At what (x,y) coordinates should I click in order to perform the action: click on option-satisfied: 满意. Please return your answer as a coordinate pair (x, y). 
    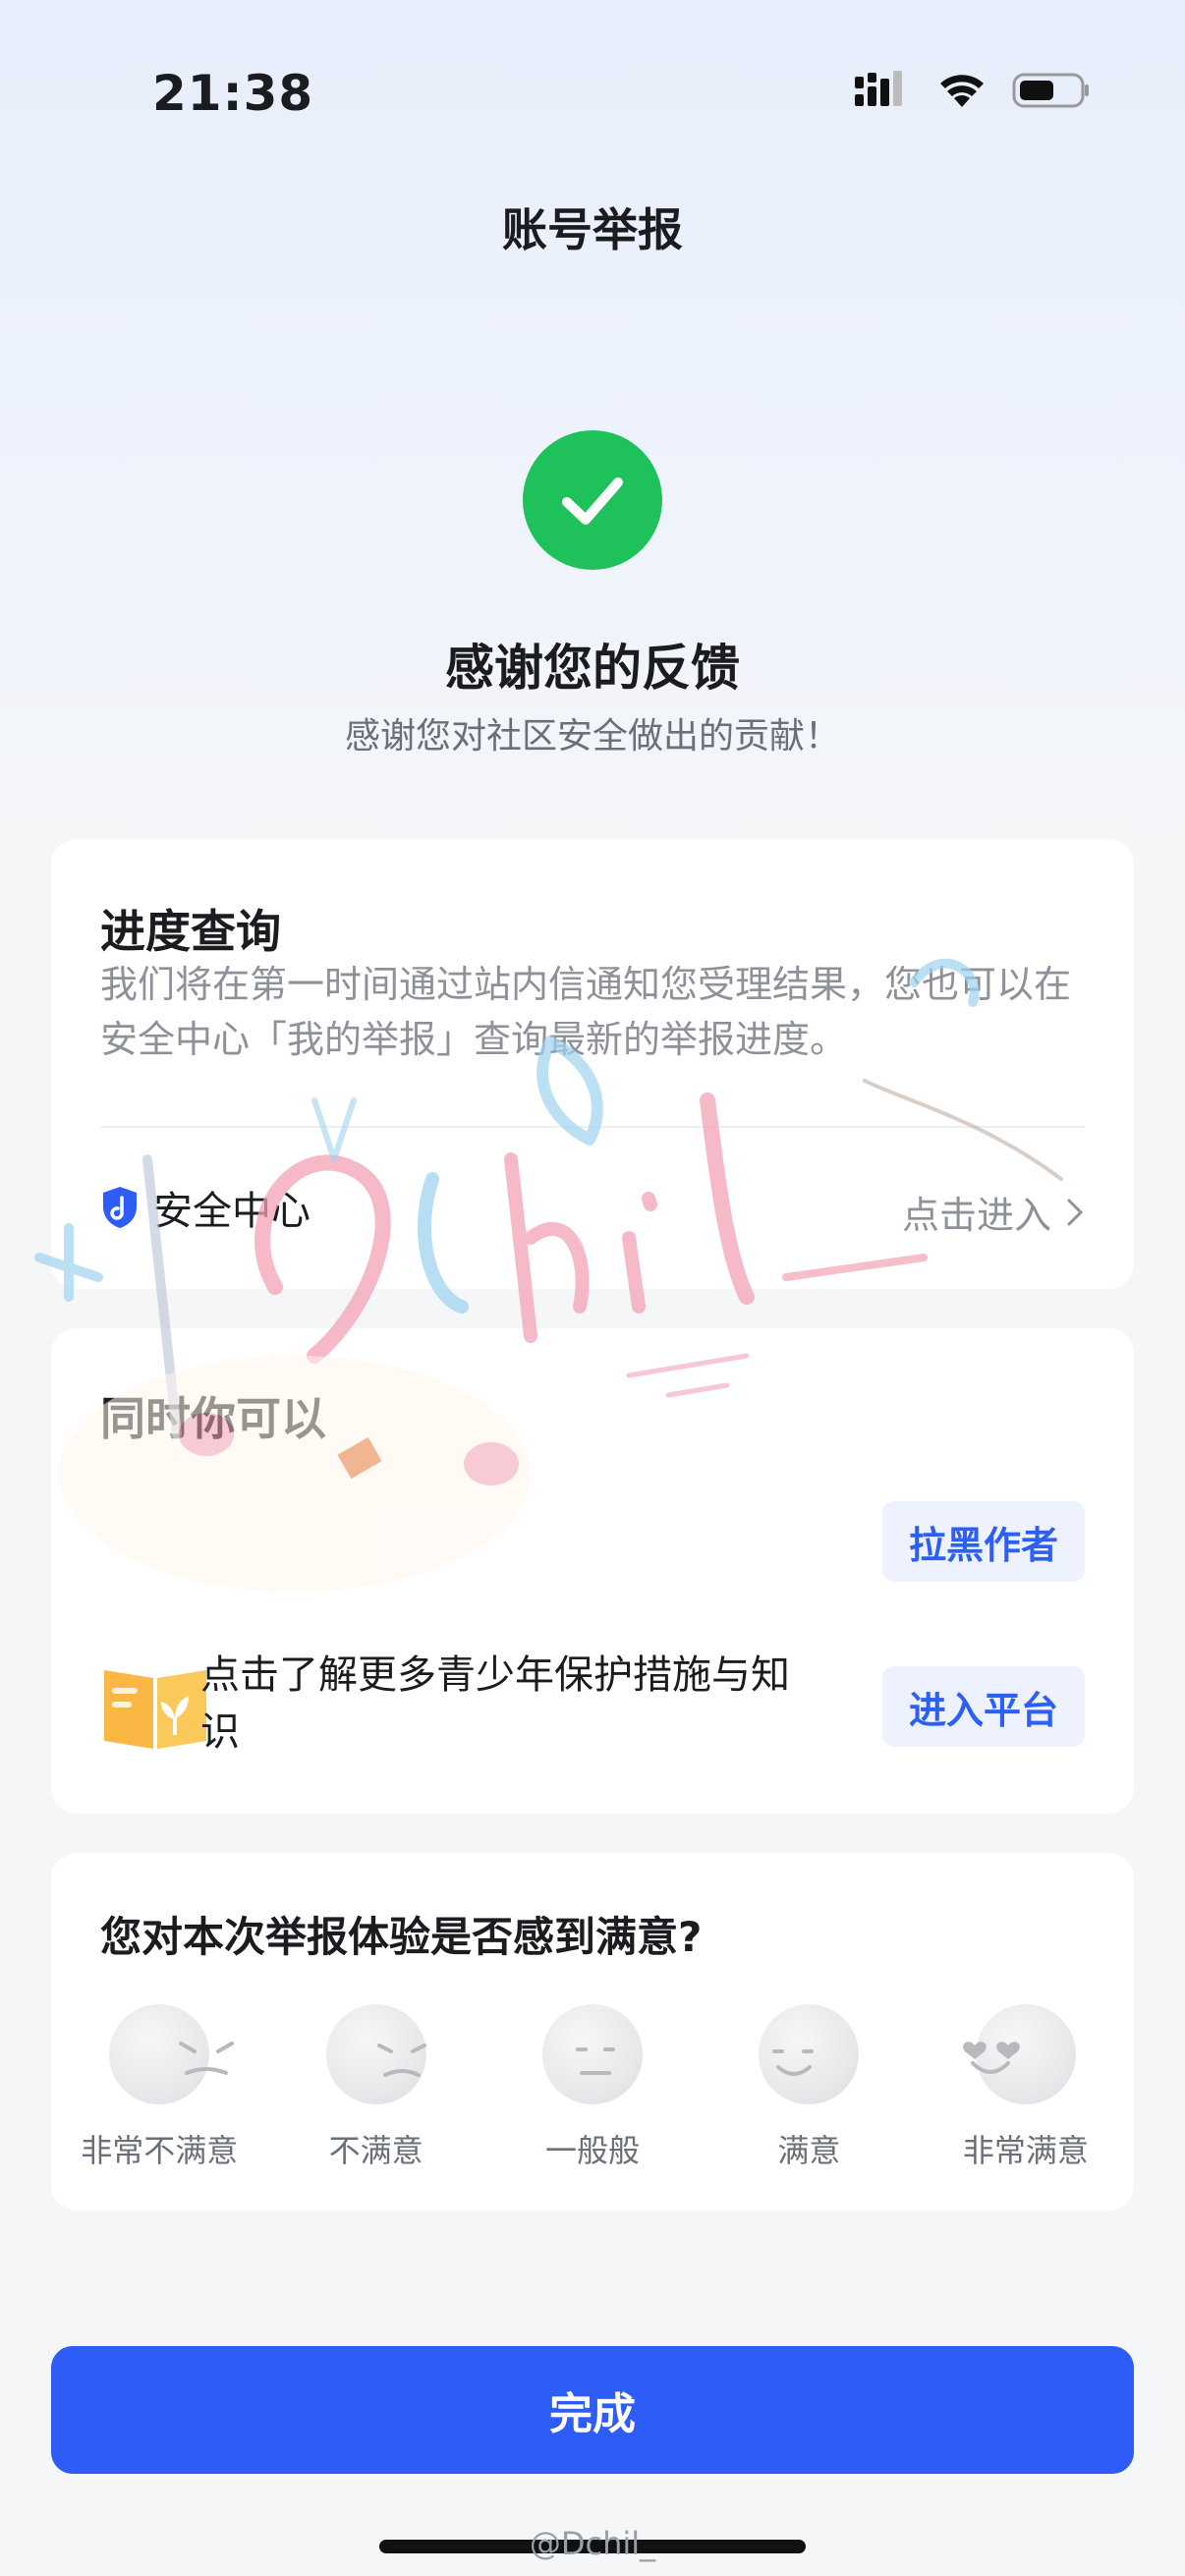
    Looking at the image, I should click on (809, 2087).